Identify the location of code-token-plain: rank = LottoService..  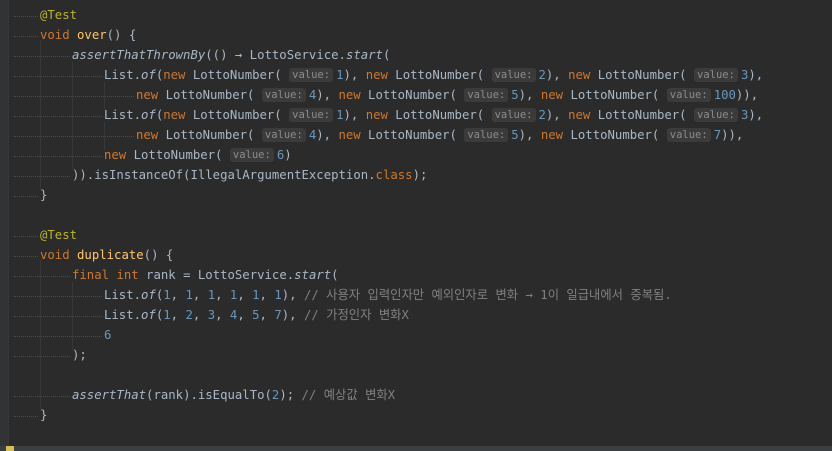
(216, 275).